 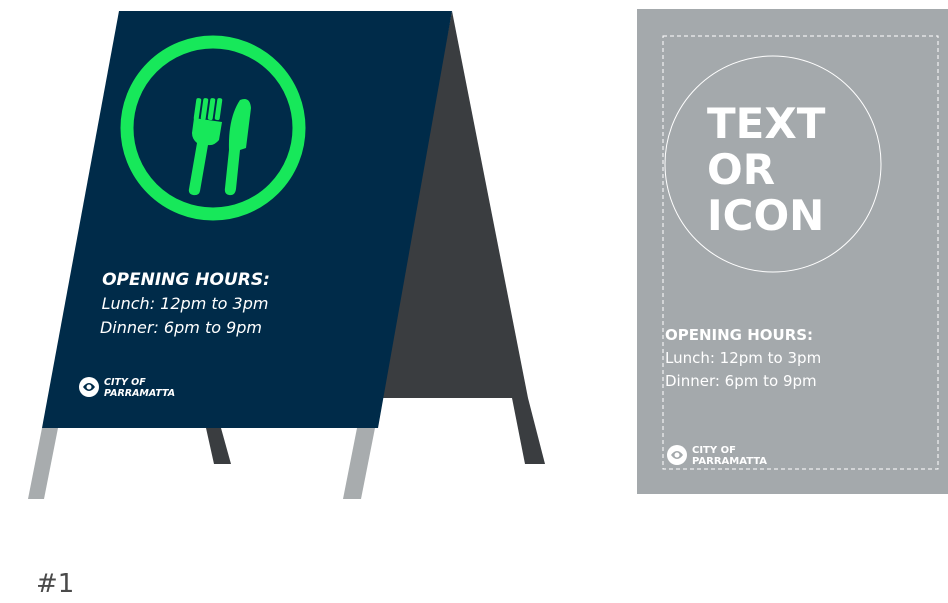 What do you see at coordinates (741, 169) in the screenshot?
I see `template-placeholder-line2: OR` at bounding box center [741, 169].